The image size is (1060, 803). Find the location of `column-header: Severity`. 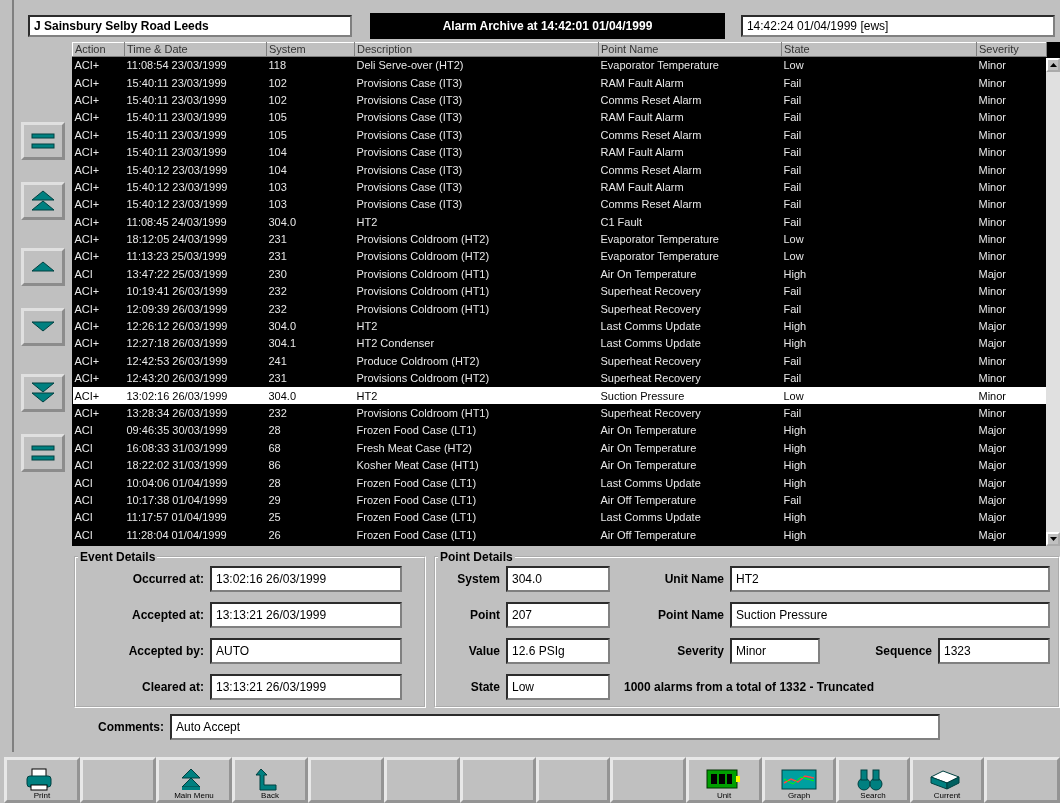

column-header: Severity is located at coordinates (1011, 49).